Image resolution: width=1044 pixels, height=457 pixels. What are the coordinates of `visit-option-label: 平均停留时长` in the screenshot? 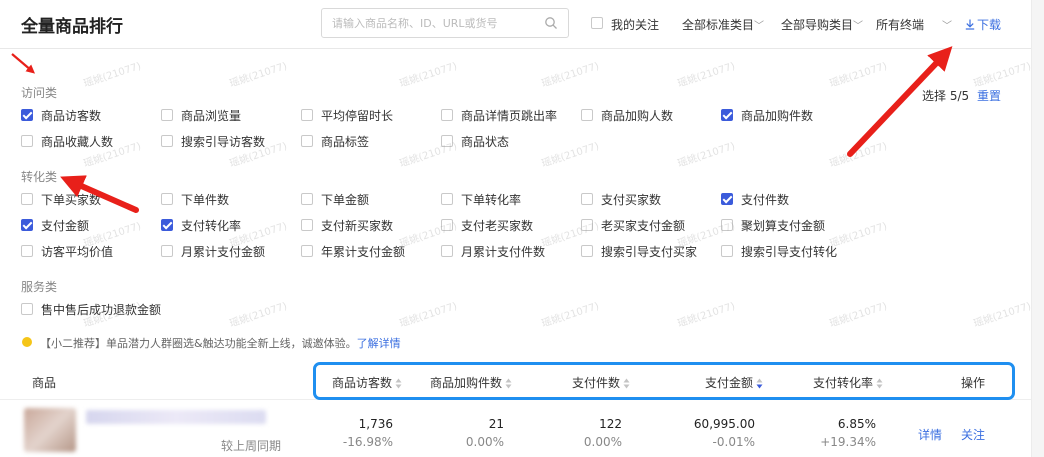 It's located at (357, 115).